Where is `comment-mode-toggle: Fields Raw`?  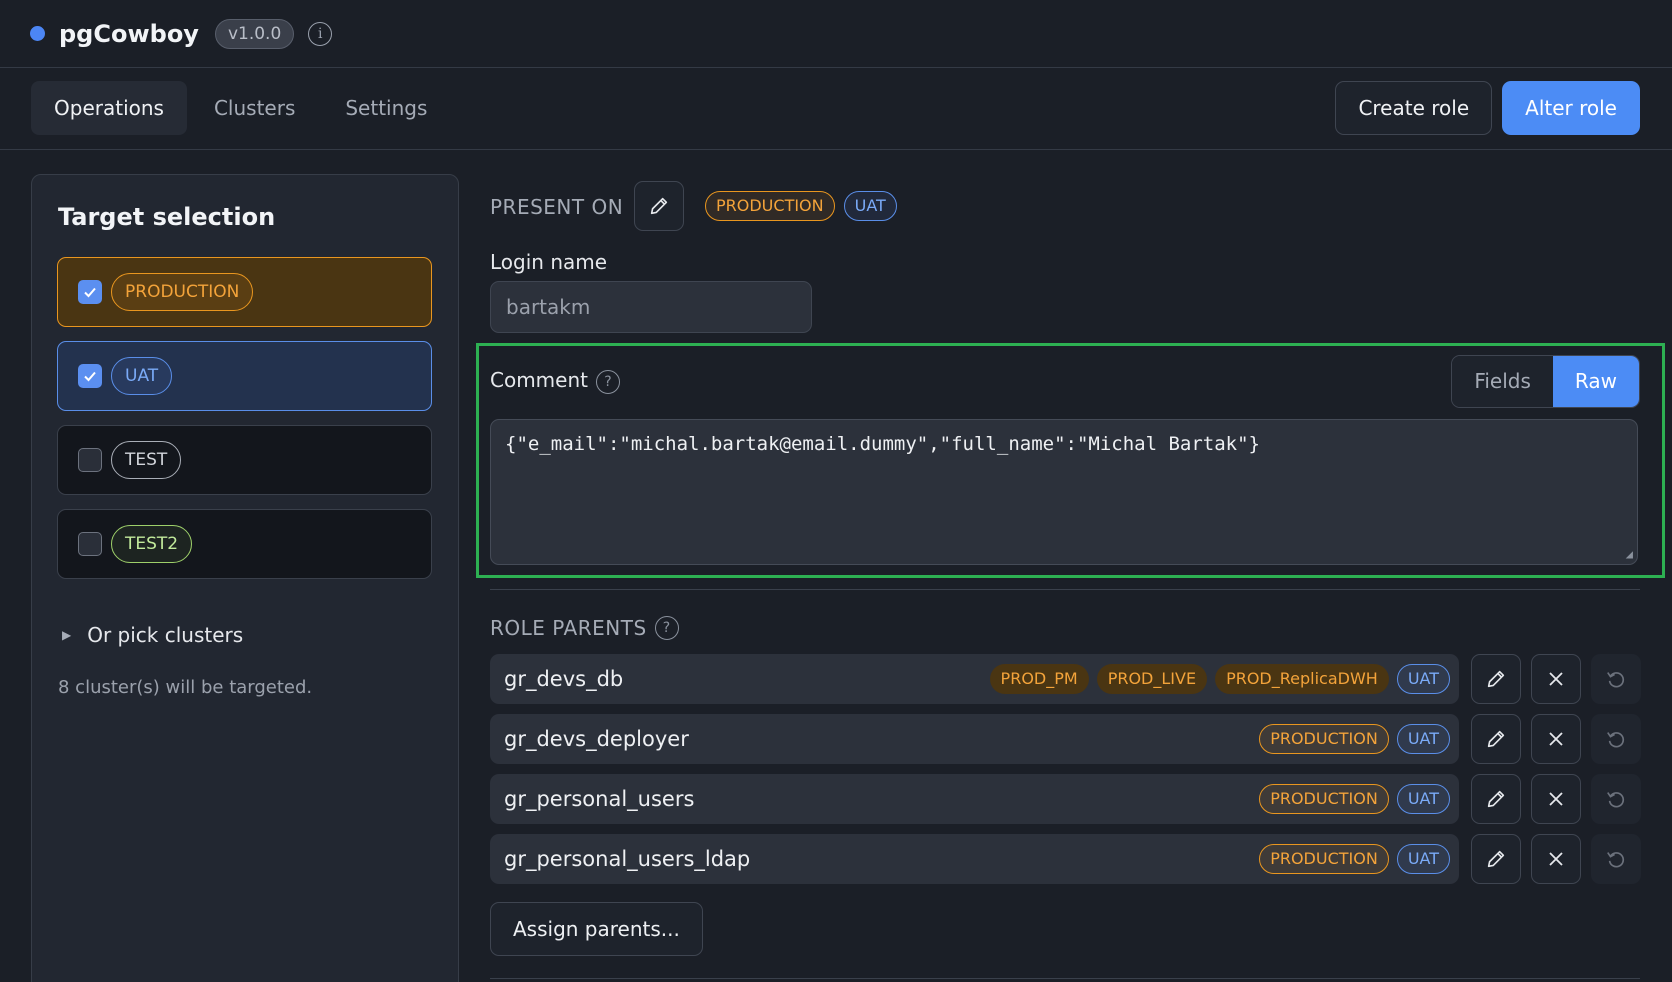 comment-mode-toggle: Fields Raw is located at coordinates (1545, 381).